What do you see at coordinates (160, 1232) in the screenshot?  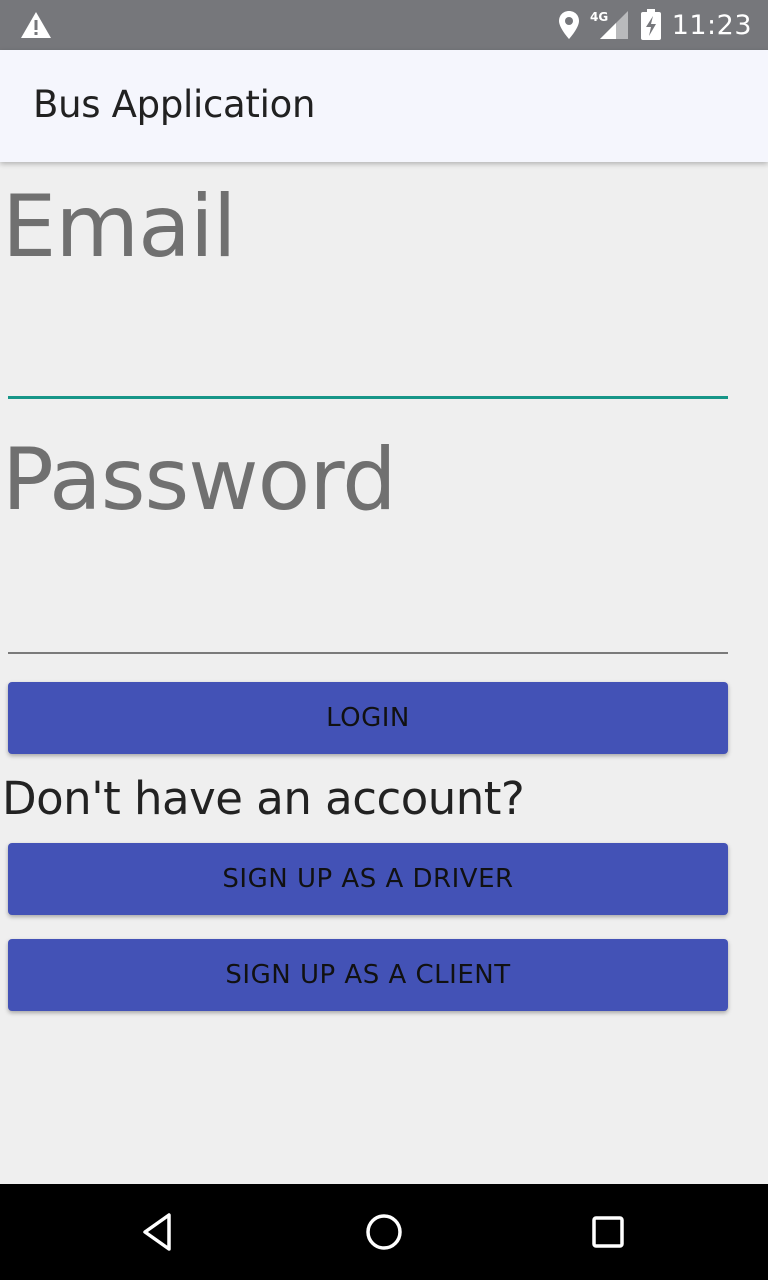 I see `back-icon` at bounding box center [160, 1232].